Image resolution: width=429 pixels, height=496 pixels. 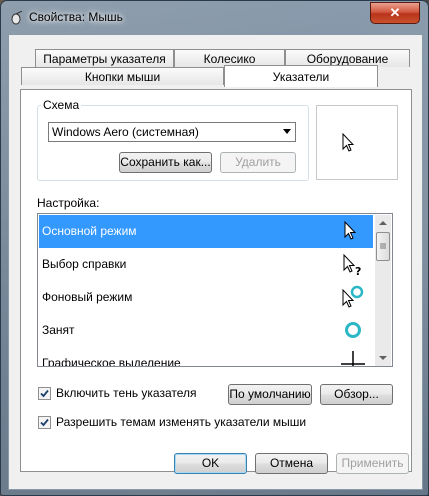 What do you see at coordinates (206, 264) in the screenshot?
I see `list-item-help-select: Выбор справки ?` at bounding box center [206, 264].